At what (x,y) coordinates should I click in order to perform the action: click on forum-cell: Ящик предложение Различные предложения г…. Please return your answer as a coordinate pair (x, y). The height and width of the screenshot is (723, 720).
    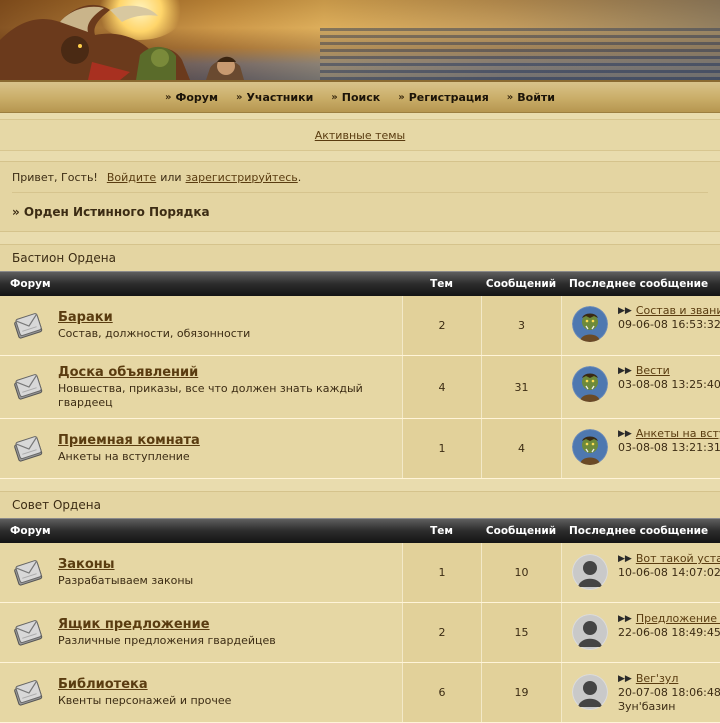
    Looking at the image, I should click on (201, 632).